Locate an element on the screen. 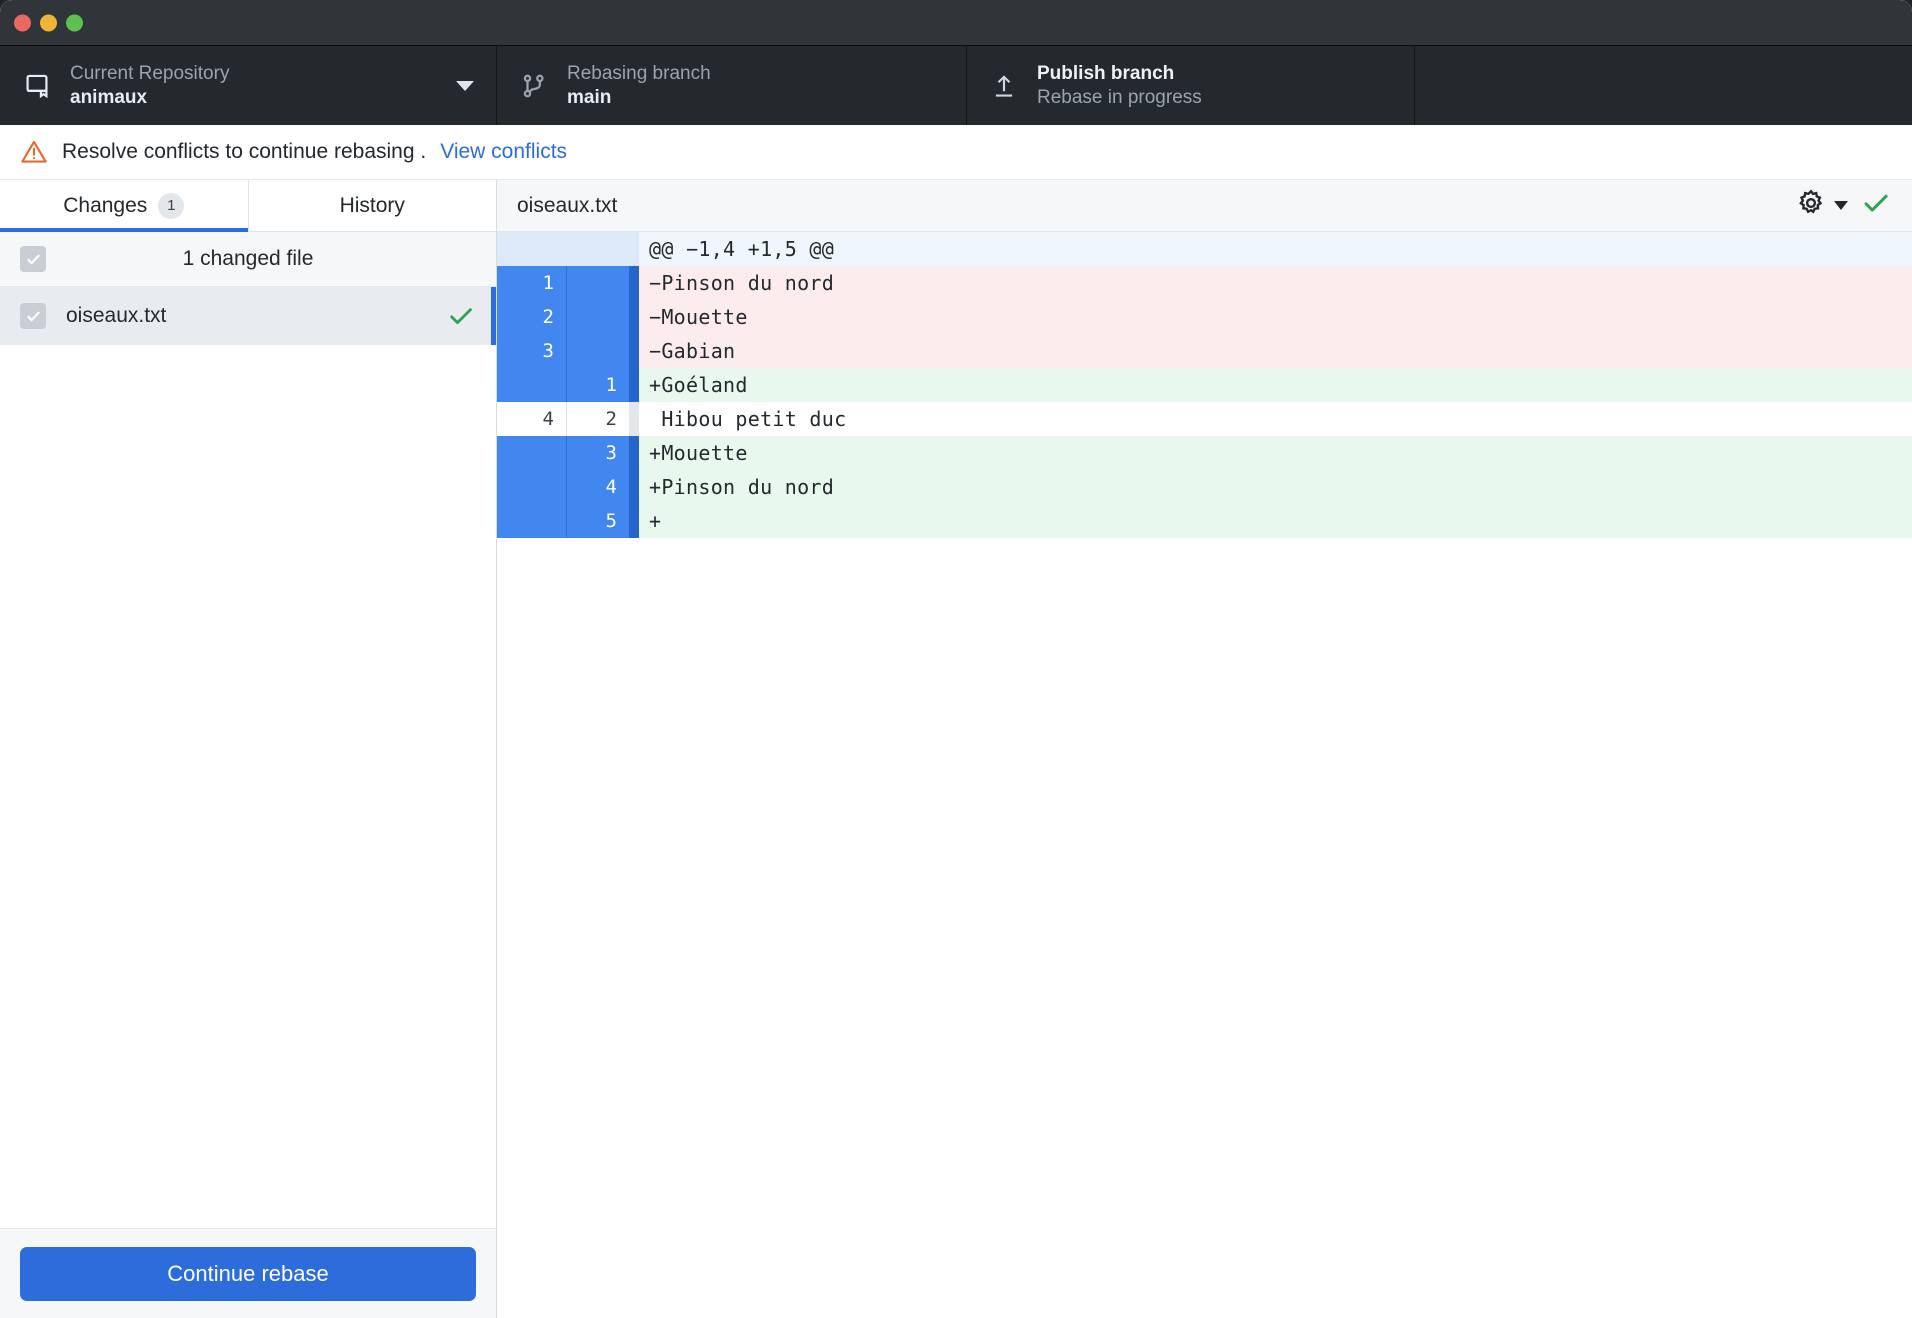 The image size is (1912, 1318). tab-history: History is located at coordinates (371, 205).